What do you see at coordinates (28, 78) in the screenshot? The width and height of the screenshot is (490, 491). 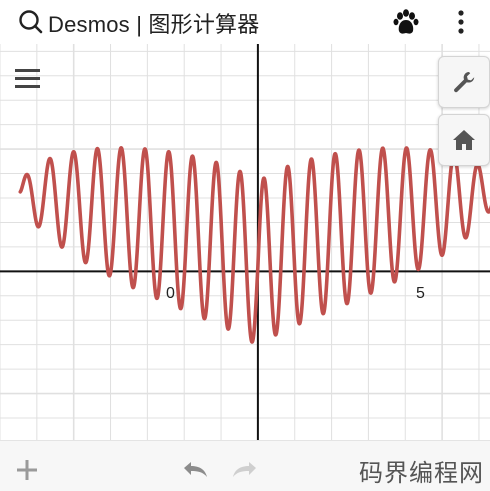 I see `hamburger-menu-icon` at bounding box center [28, 78].